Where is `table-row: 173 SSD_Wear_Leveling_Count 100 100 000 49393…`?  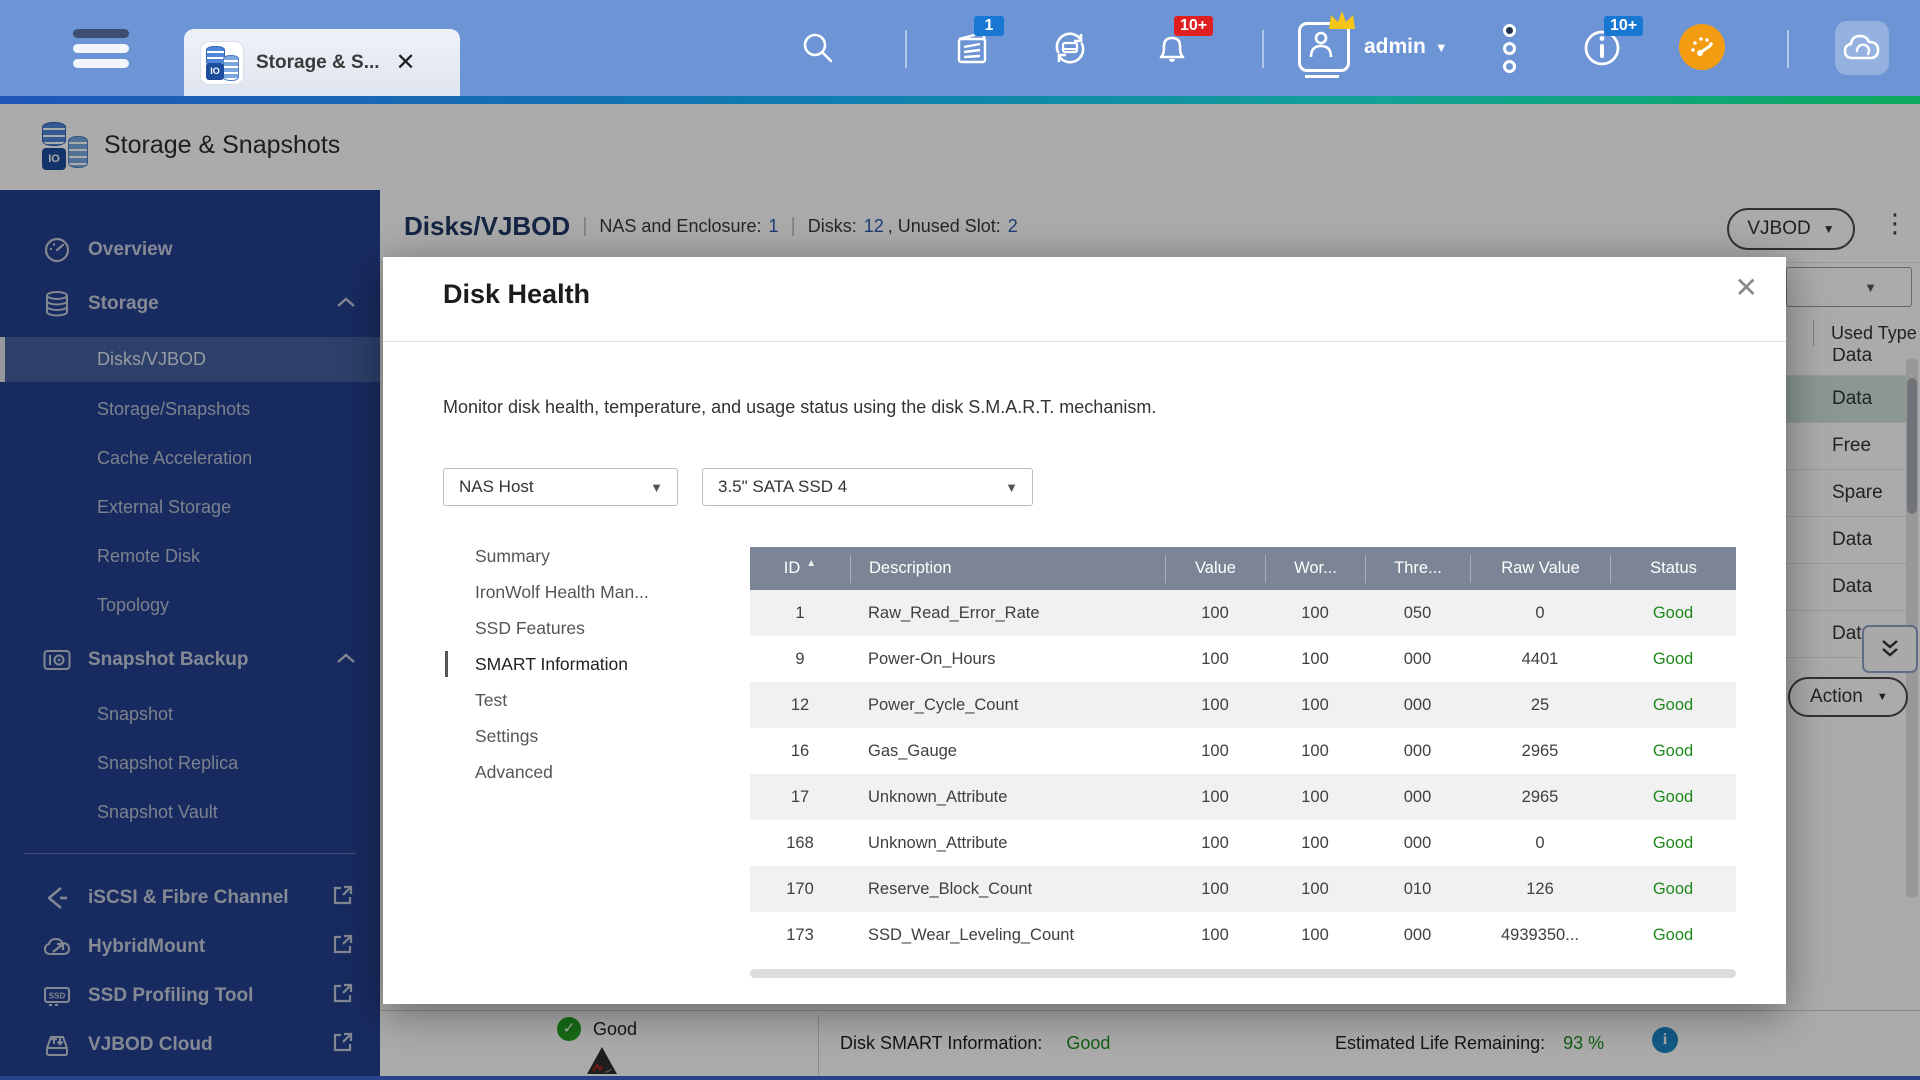
table-row: 173 SSD_Wear_Leveling_Count 100 100 000 49393… is located at coordinates (1243, 935).